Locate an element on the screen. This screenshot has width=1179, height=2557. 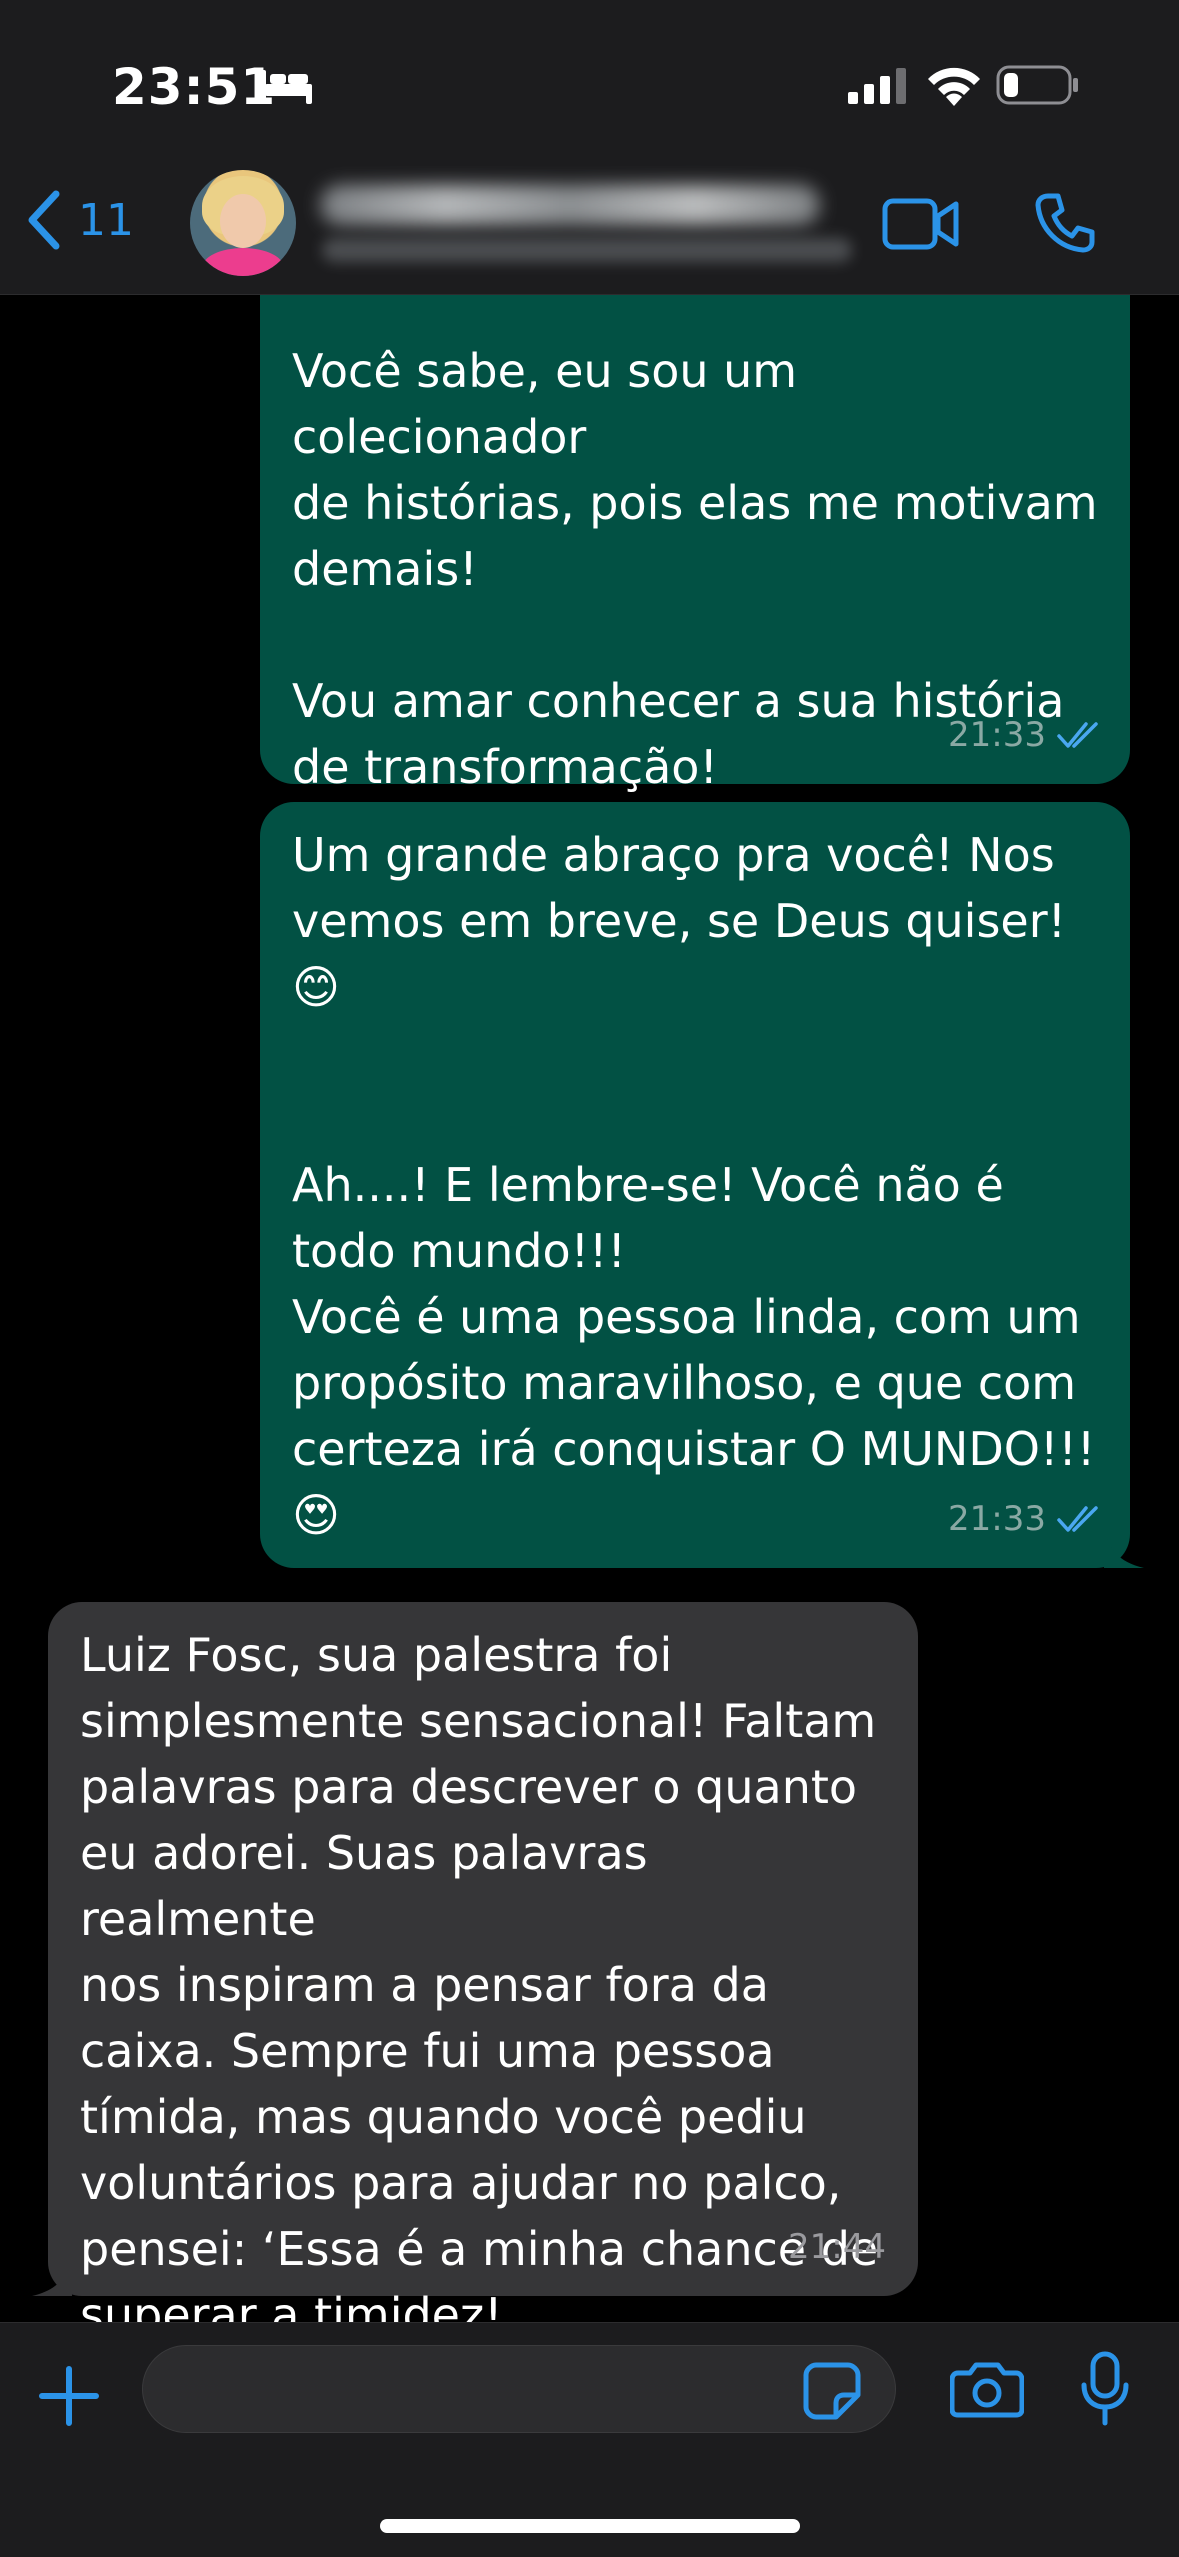
contact-name-blurred is located at coordinates (570, 205).